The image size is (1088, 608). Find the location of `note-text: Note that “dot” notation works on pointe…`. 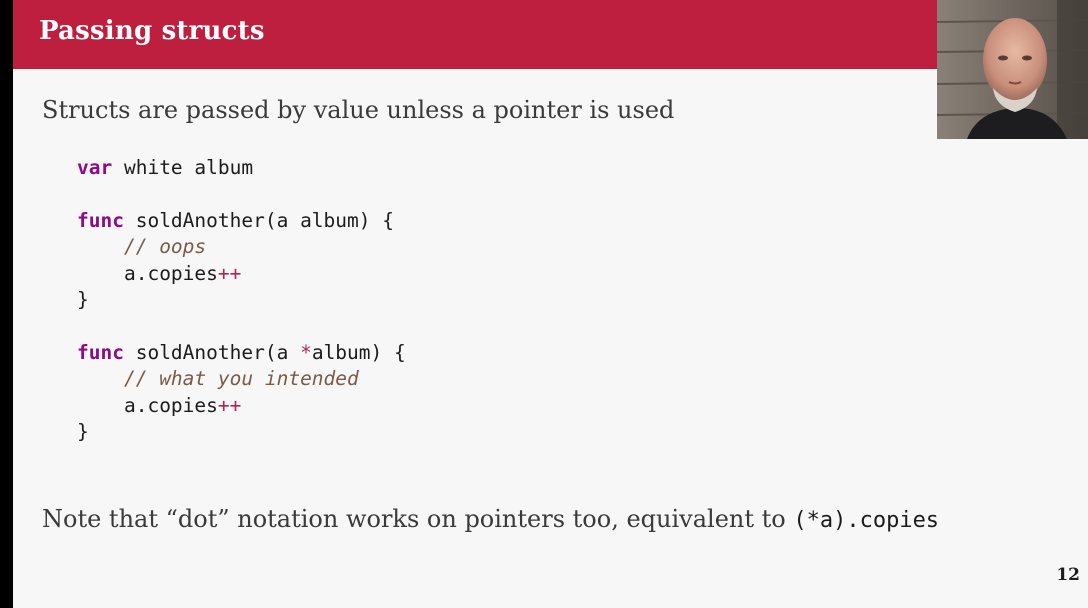

note-text: Note that “dot” notation works on pointe… is located at coordinates (490, 519).